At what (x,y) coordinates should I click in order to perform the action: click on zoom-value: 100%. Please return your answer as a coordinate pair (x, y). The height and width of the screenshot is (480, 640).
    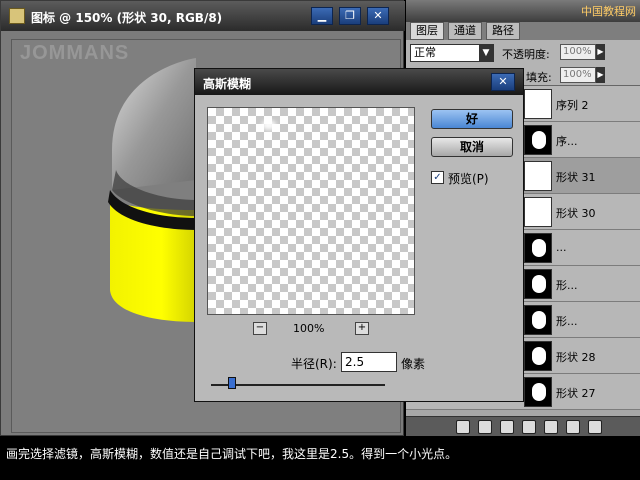
    Looking at the image, I should click on (309, 328).